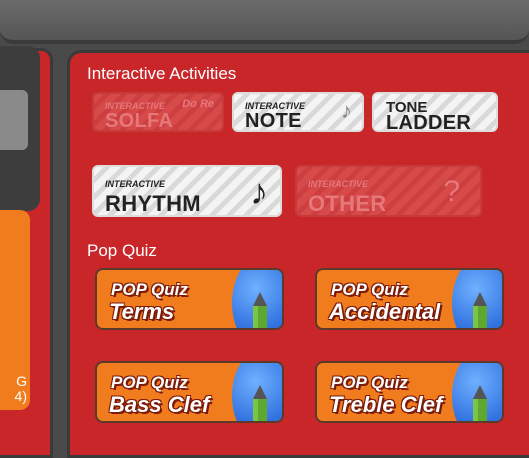 This screenshot has width=529, height=458. What do you see at coordinates (189, 392) in the screenshot?
I see `pop-quiz-bass-clef-button: POP Quiz Bass Clef` at bounding box center [189, 392].